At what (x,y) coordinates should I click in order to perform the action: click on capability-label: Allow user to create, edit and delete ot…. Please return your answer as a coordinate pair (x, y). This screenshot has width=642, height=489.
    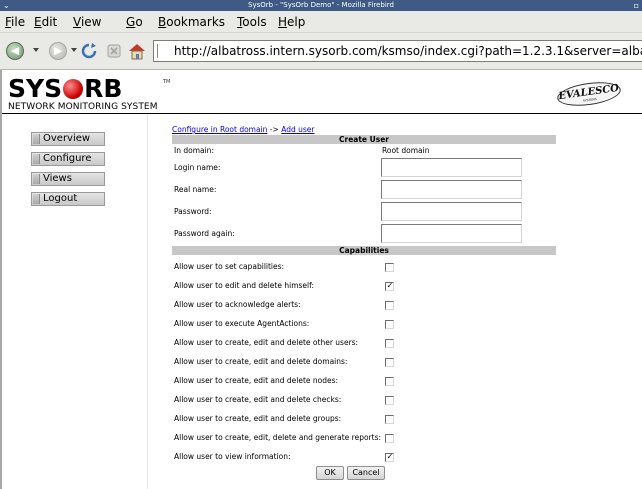
    Looking at the image, I should click on (266, 342).